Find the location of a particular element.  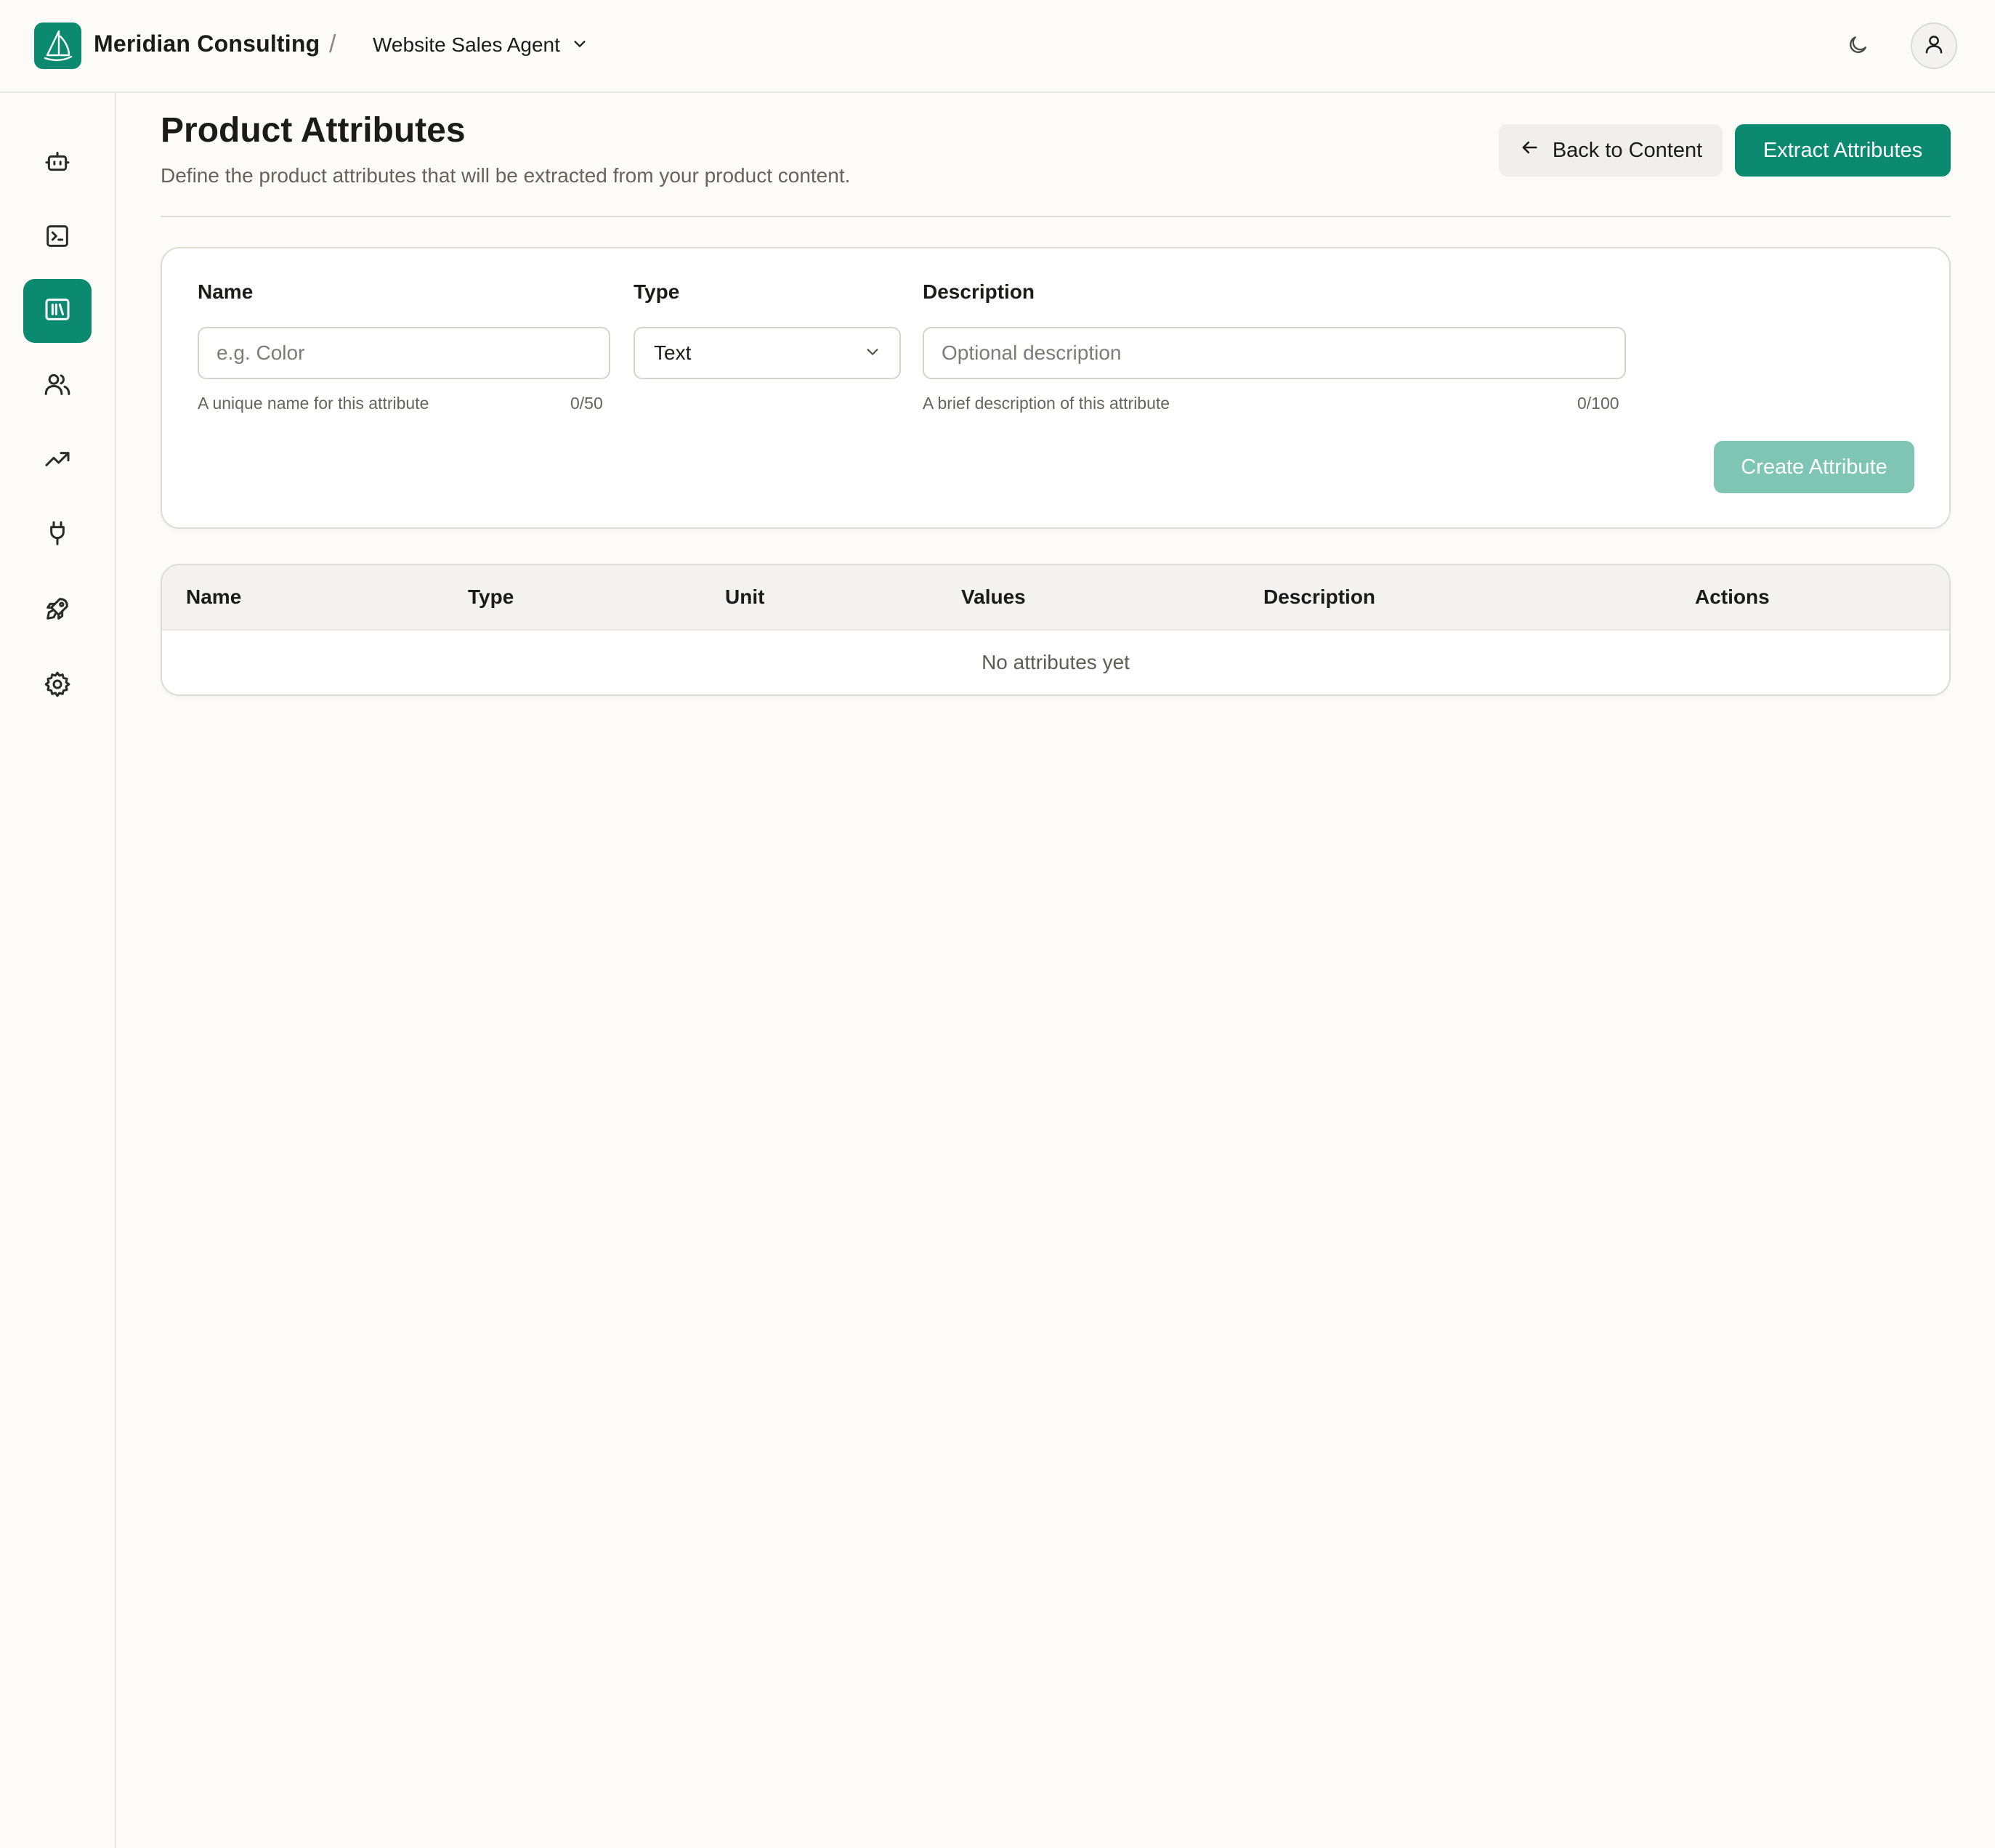

description-label: Description is located at coordinates (979, 291).